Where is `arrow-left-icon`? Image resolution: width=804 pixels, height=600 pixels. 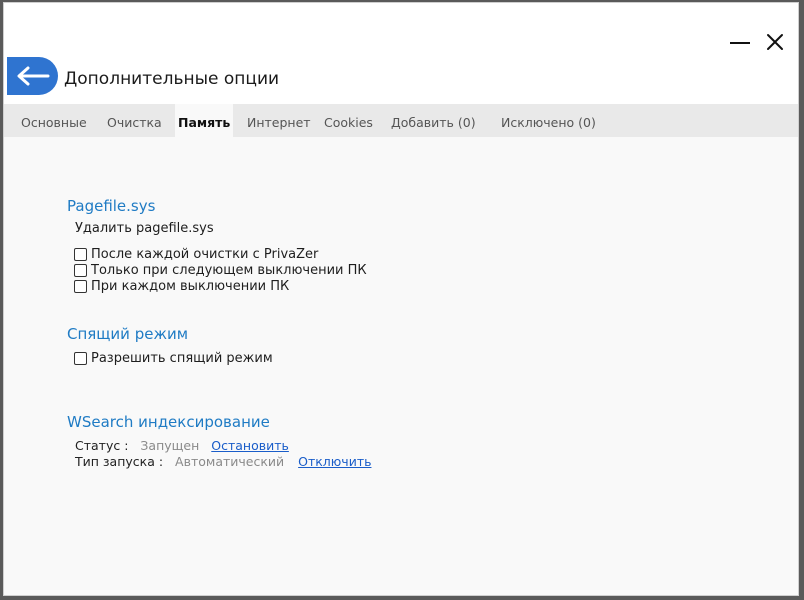
arrow-left-icon is located at coordinates (33, 76).